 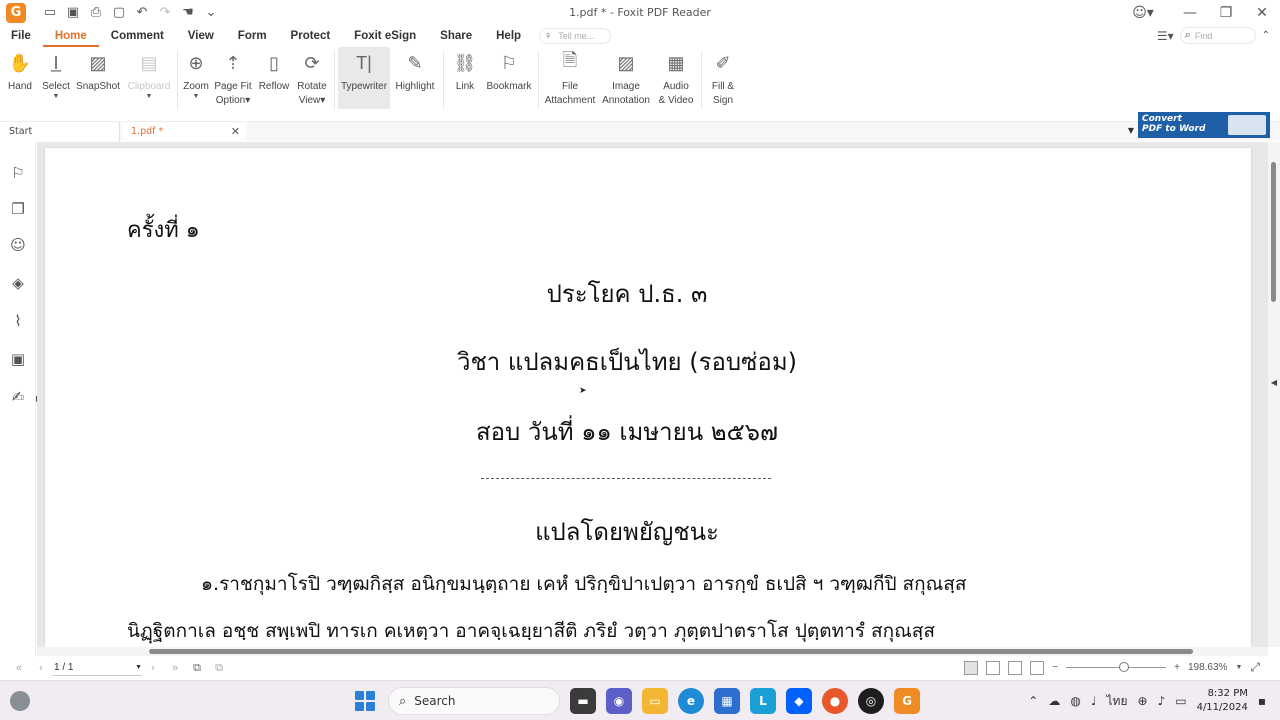 What do you see at coordinates (98, 78) in the screenshot?
I see `snapshot-button: ▨ SnapShot` at bounding box center [98, 78].